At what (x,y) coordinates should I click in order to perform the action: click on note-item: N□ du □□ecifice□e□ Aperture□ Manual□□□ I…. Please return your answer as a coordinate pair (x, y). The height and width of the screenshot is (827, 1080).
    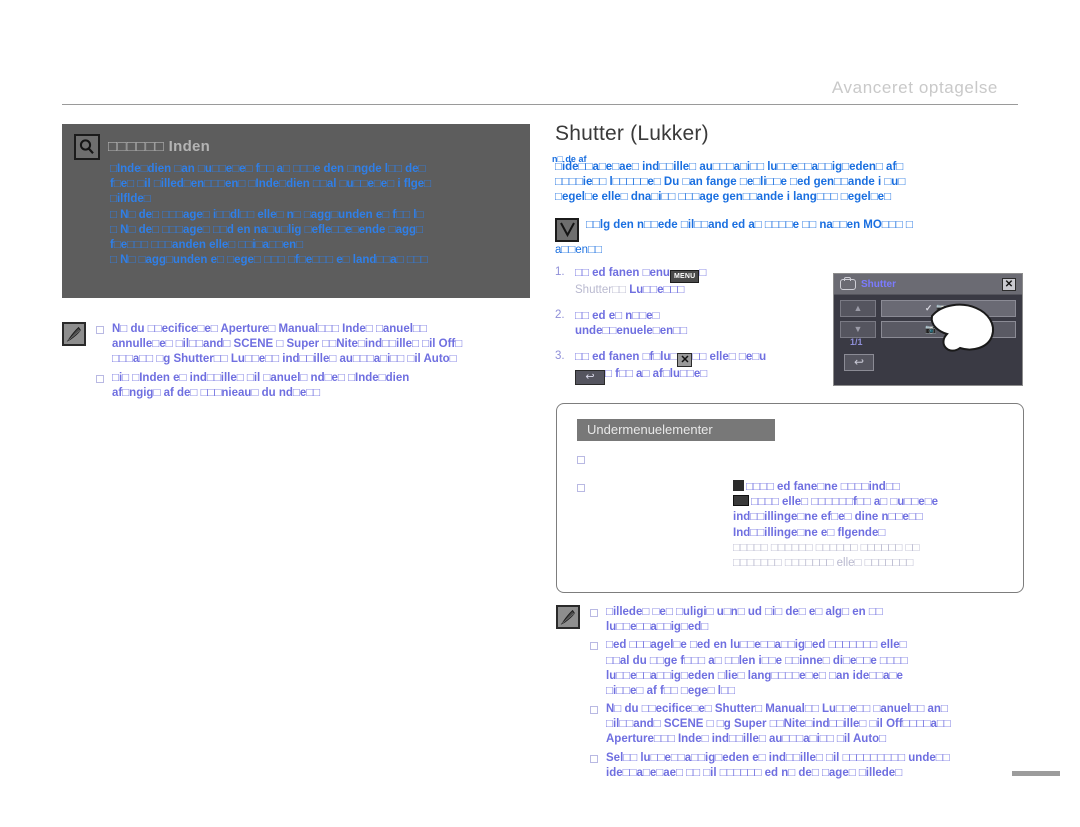
    Looking at the image, I should click on (313, 345).